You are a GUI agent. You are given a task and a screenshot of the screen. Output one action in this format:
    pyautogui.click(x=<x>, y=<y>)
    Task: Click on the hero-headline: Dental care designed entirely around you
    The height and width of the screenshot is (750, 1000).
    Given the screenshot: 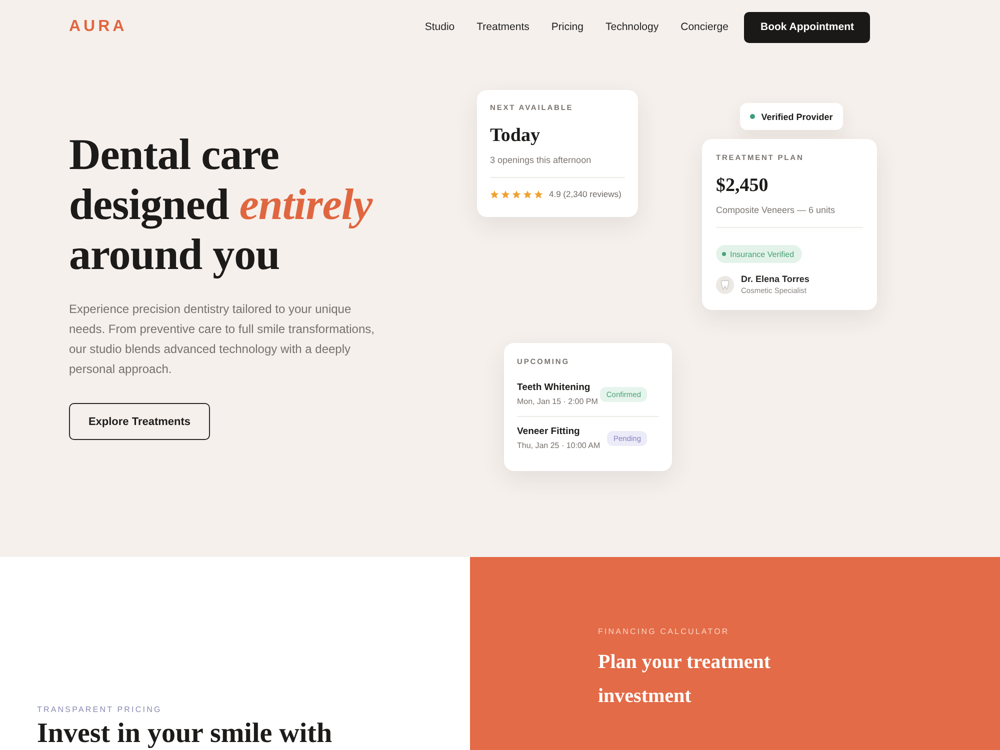 What is the action you would take?
    pyautogui.click(x=221, y=205)
    